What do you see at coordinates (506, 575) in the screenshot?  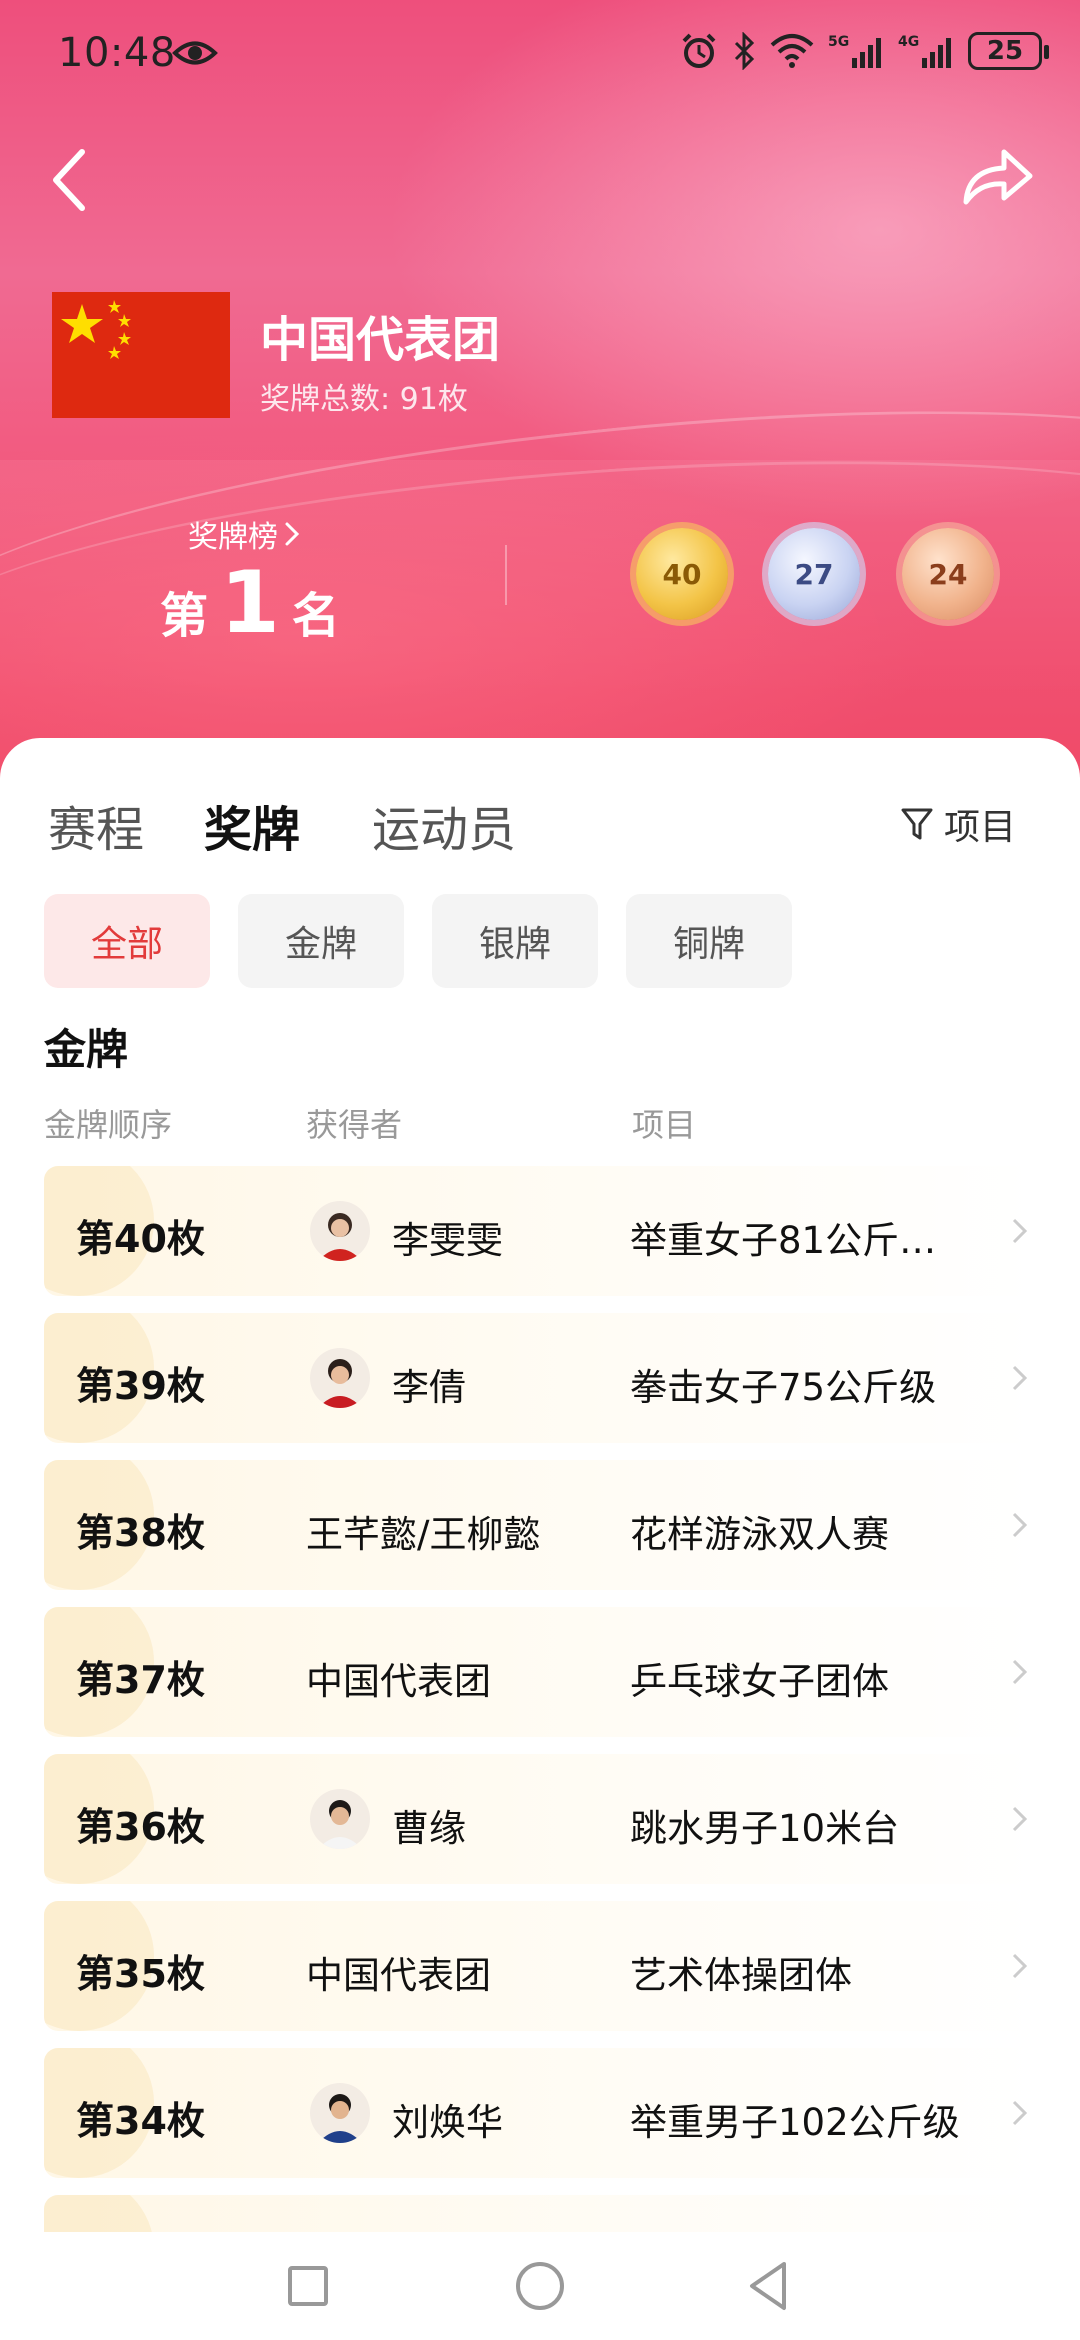 I see `divider` at bounding box center [506, 575].